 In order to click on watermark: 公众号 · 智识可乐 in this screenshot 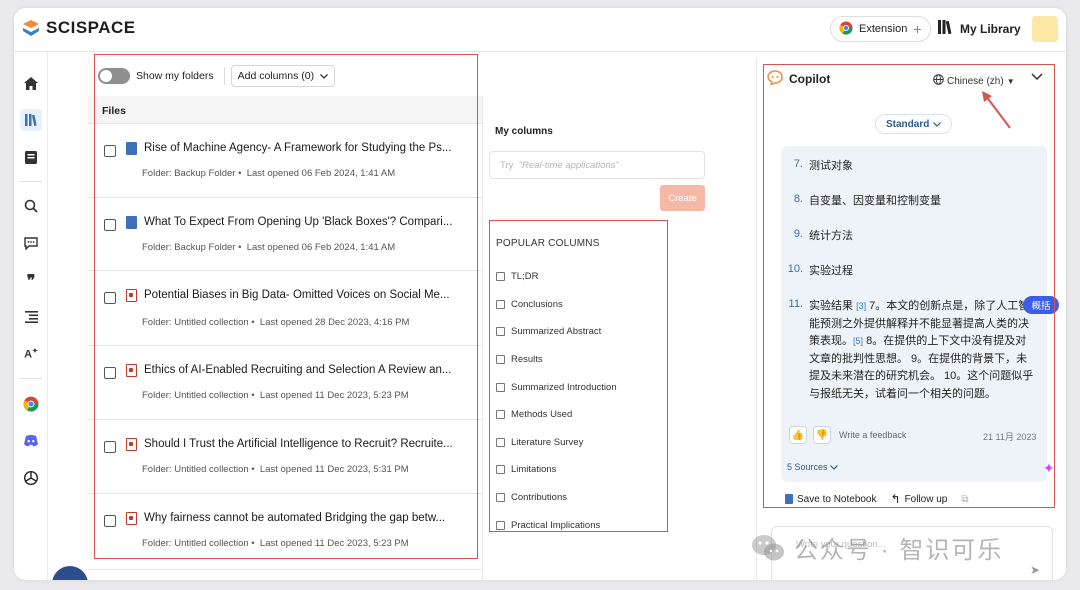, I will do `click(876, 547)`.